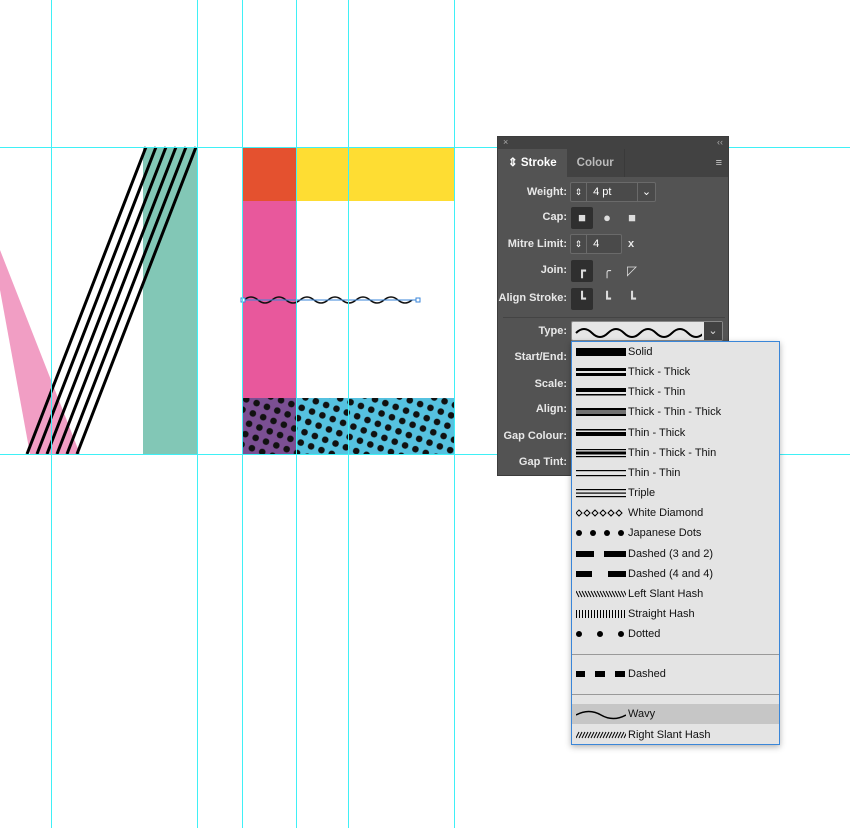 This screenshot has width=850, height=828. Describe the element at coordinates (647, 674) in the screenshot. I see `dropdown-item-label: Dashed` at that location.